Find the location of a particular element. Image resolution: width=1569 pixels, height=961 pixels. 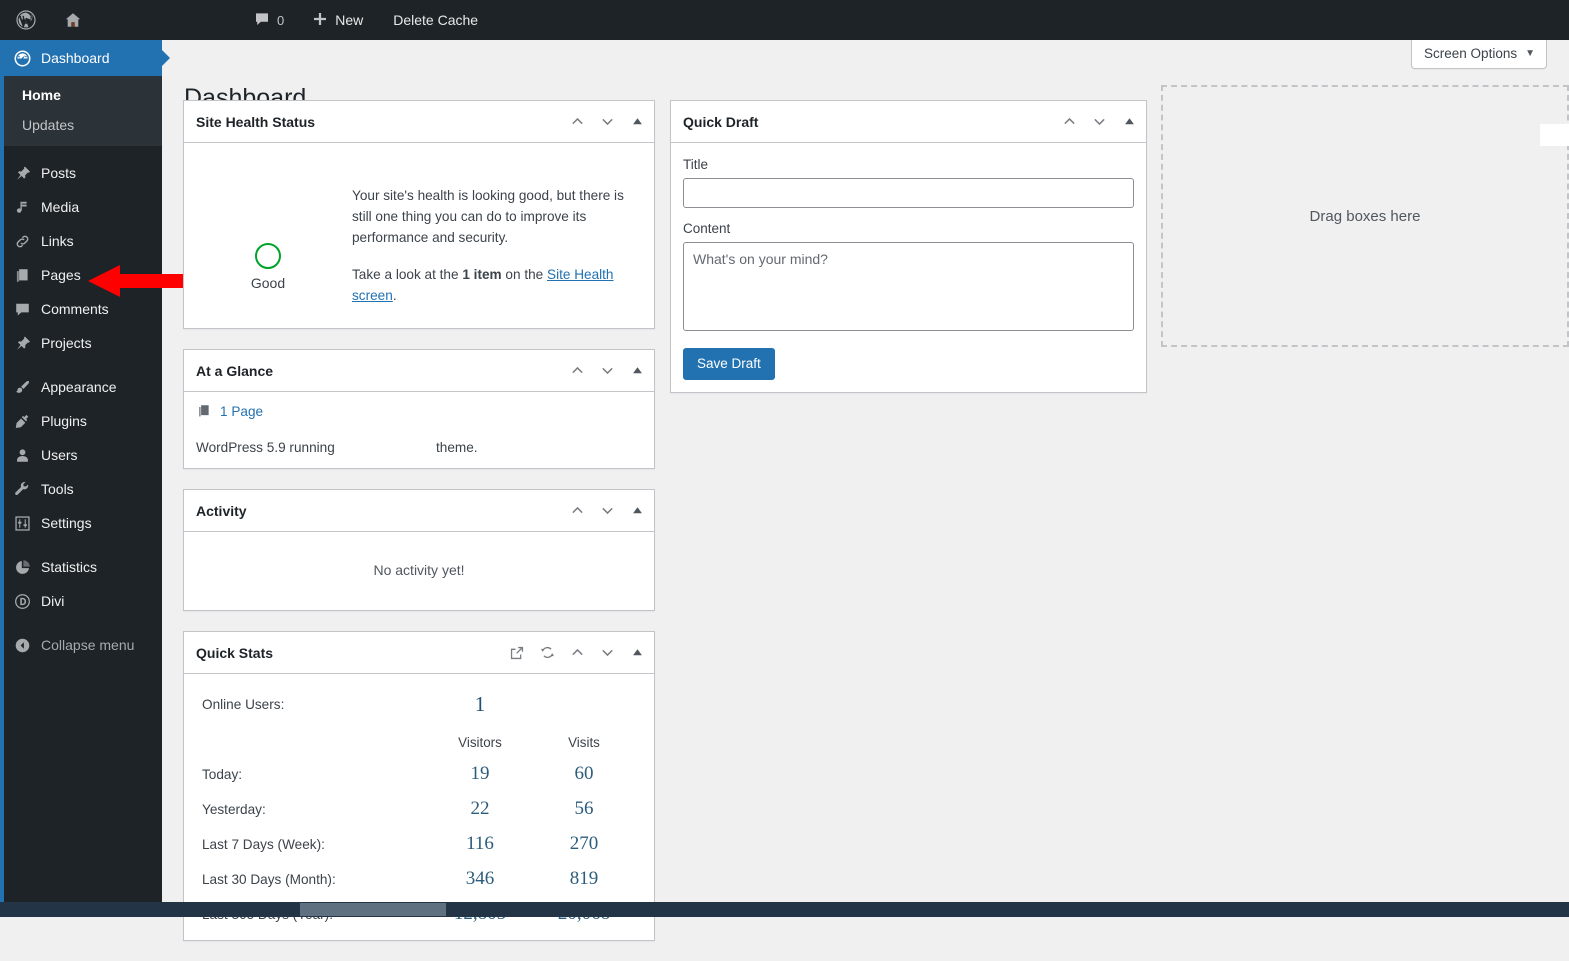

sidebar-item-label: Appearance is located at coordinates (79, 387).